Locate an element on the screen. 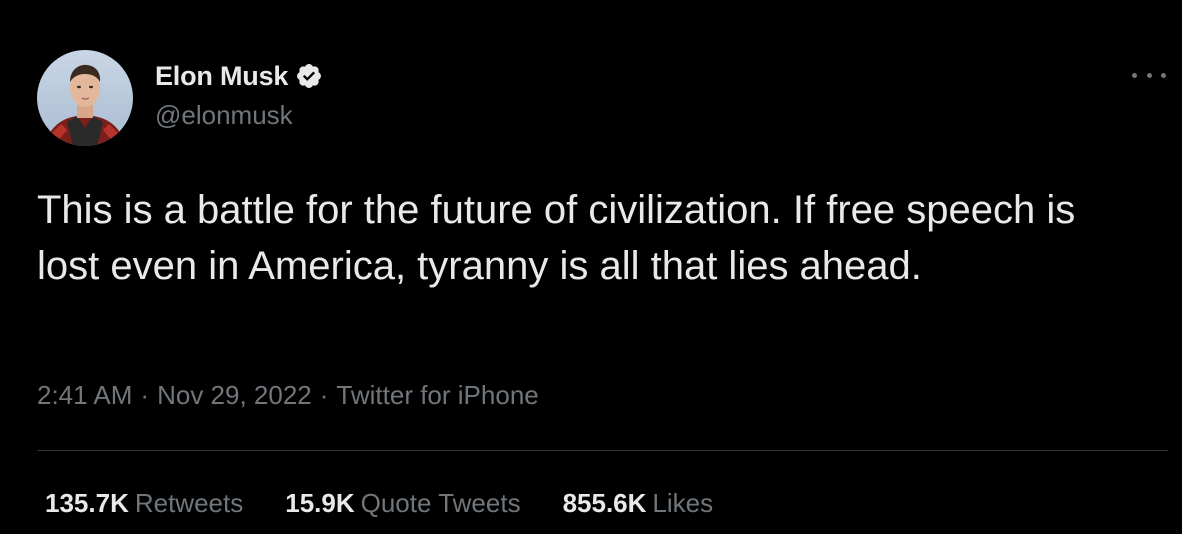 This screenshot has height=534, width=1182. quote-tweets-count: 15.9K is located at coordinates (320, 503).